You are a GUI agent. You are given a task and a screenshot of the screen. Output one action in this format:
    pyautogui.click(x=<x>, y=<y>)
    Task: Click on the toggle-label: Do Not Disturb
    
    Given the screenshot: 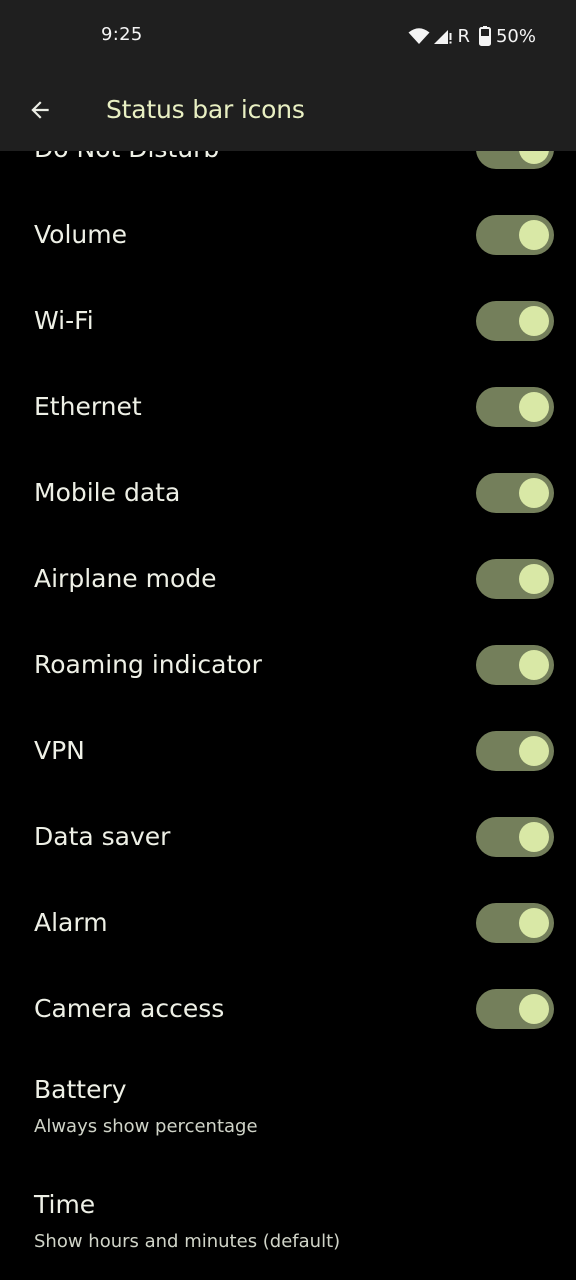 What is the action you would take?
    pyautogui.click(x=126, y=157)
    